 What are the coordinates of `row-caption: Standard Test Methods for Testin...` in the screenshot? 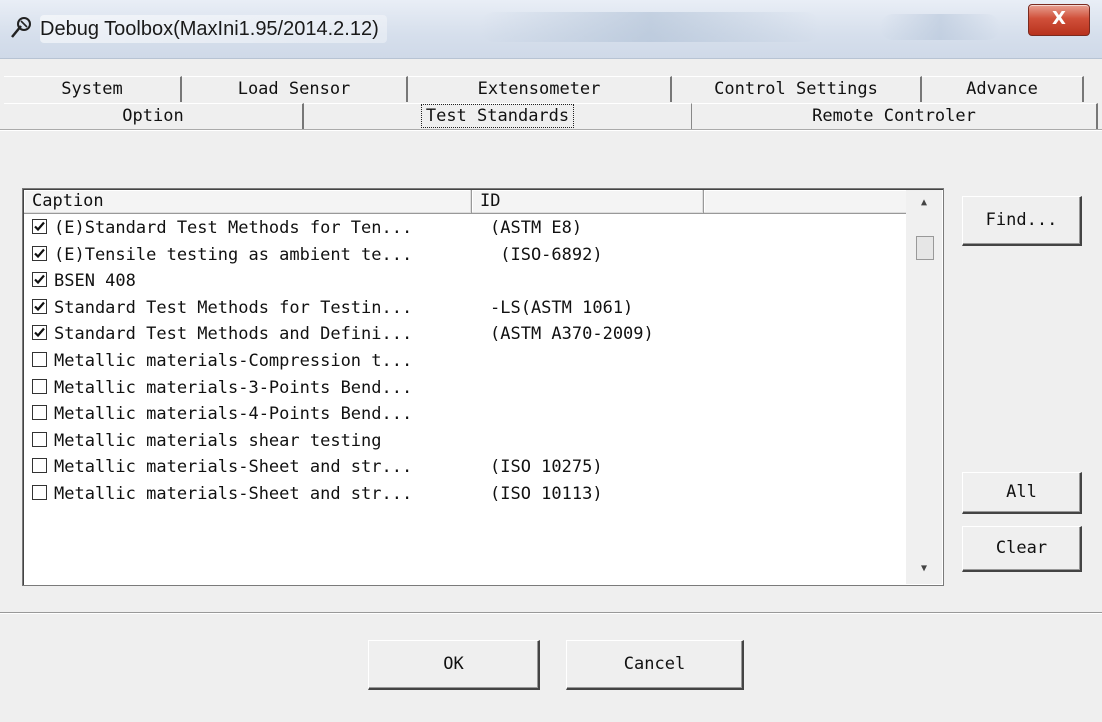 It's located at (233, 307).